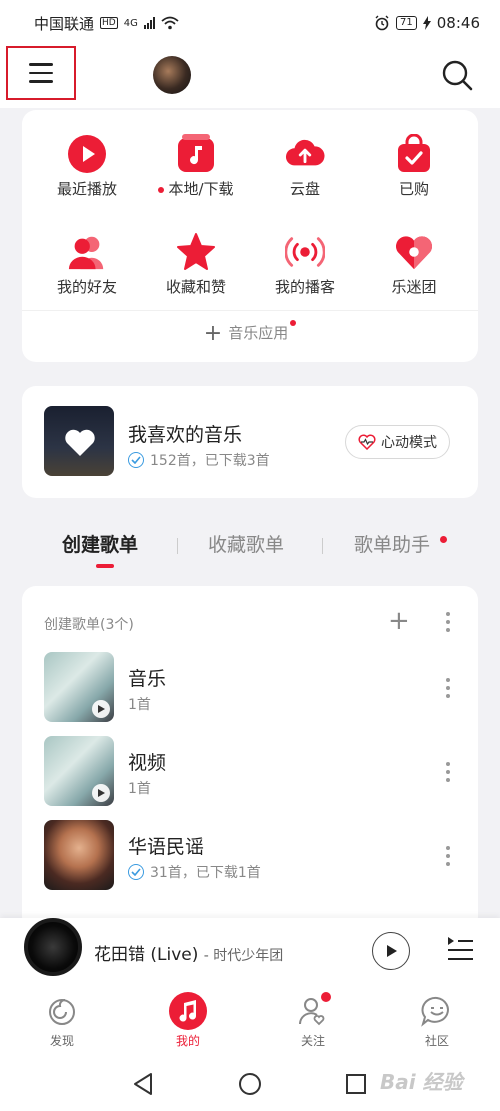 This screenshot has height=1111, width=500. Describe the element at coordinates (460, 949) in the screenshot. I see `playlist-queue-icon` at that location.